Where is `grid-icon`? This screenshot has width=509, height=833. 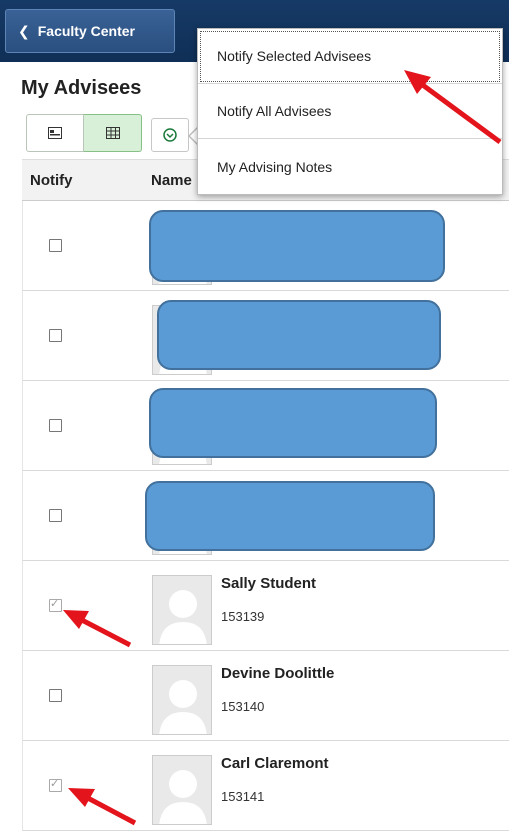 grid-icon is located at coordinates (112, 133).